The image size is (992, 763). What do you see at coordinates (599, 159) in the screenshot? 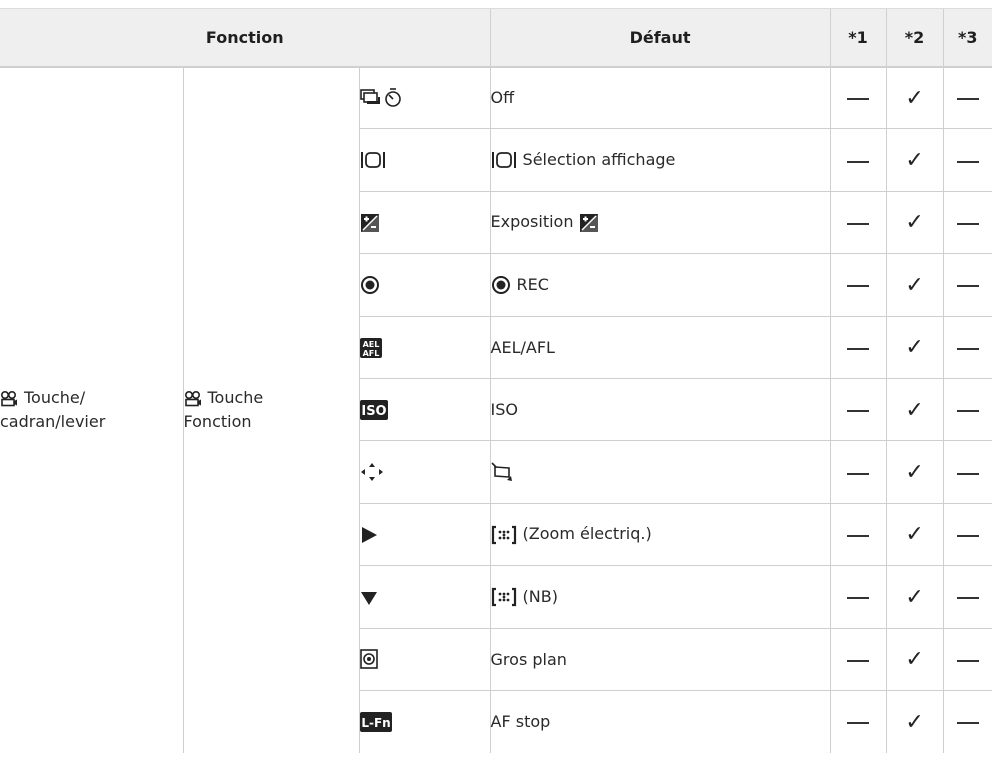
I see `default-value: Sélection affichage` at bounding box center [599, 159].